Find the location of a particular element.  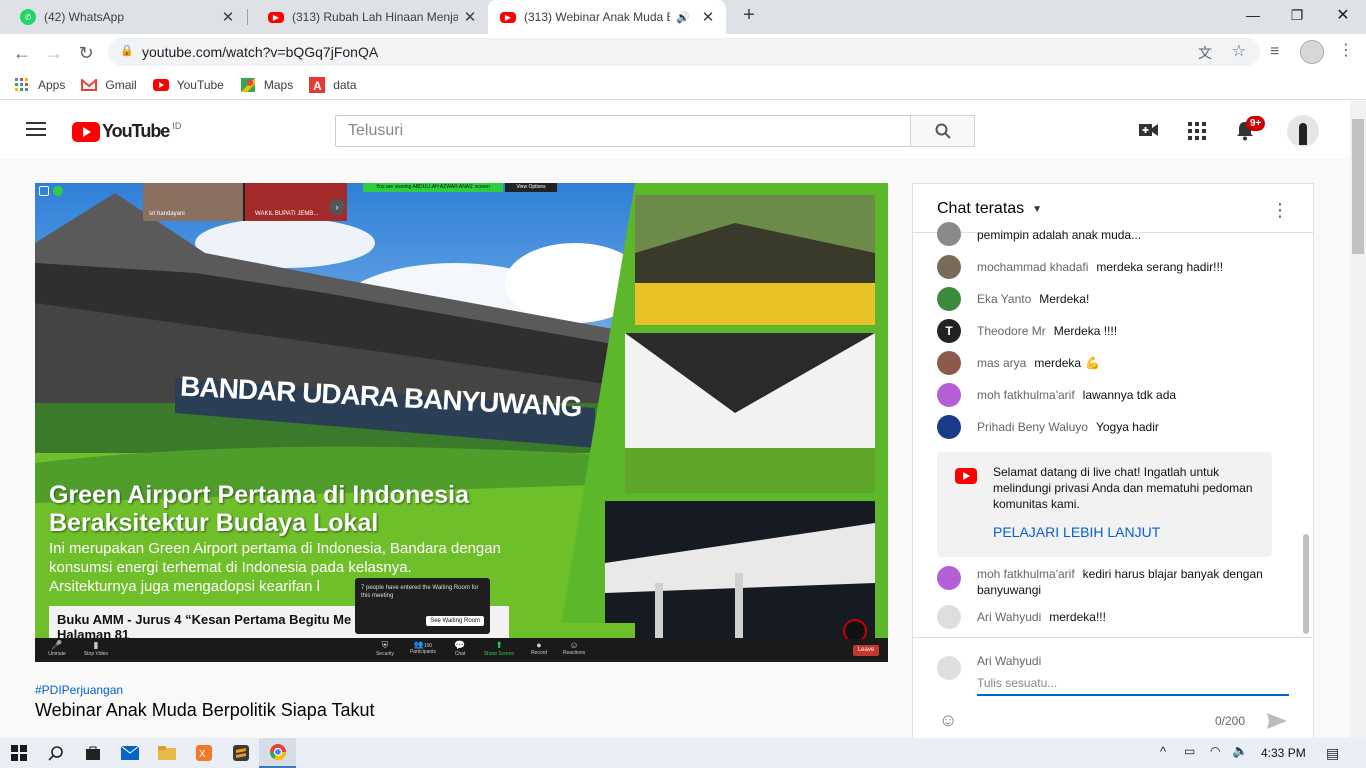

shield-icon is located at coordinates (58, 191).